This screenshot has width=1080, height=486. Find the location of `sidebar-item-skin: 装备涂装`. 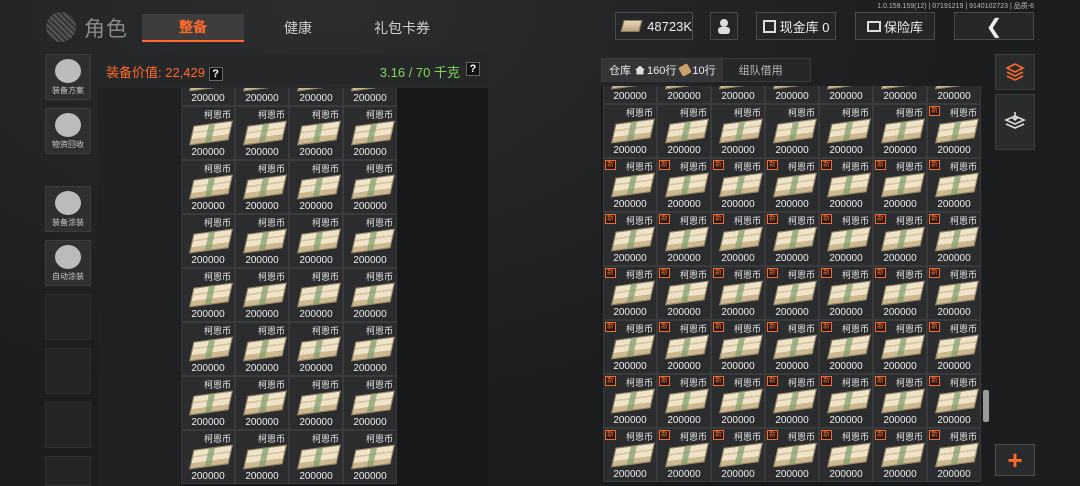

sidebar-item-skin: 装备涂装 is located at coordinates (68, 209).